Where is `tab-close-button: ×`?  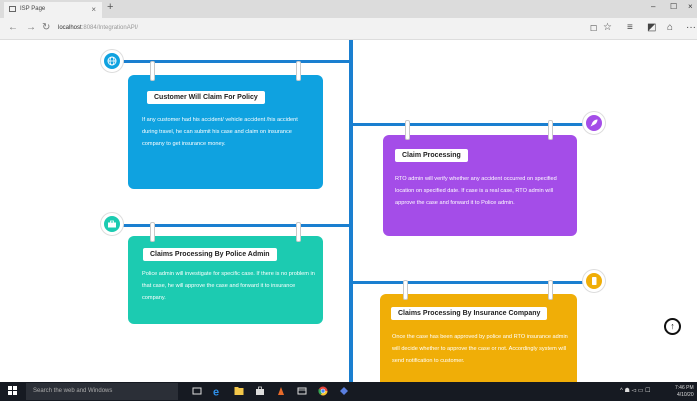
tab-close-button: × is located at coordinates (93, 9).